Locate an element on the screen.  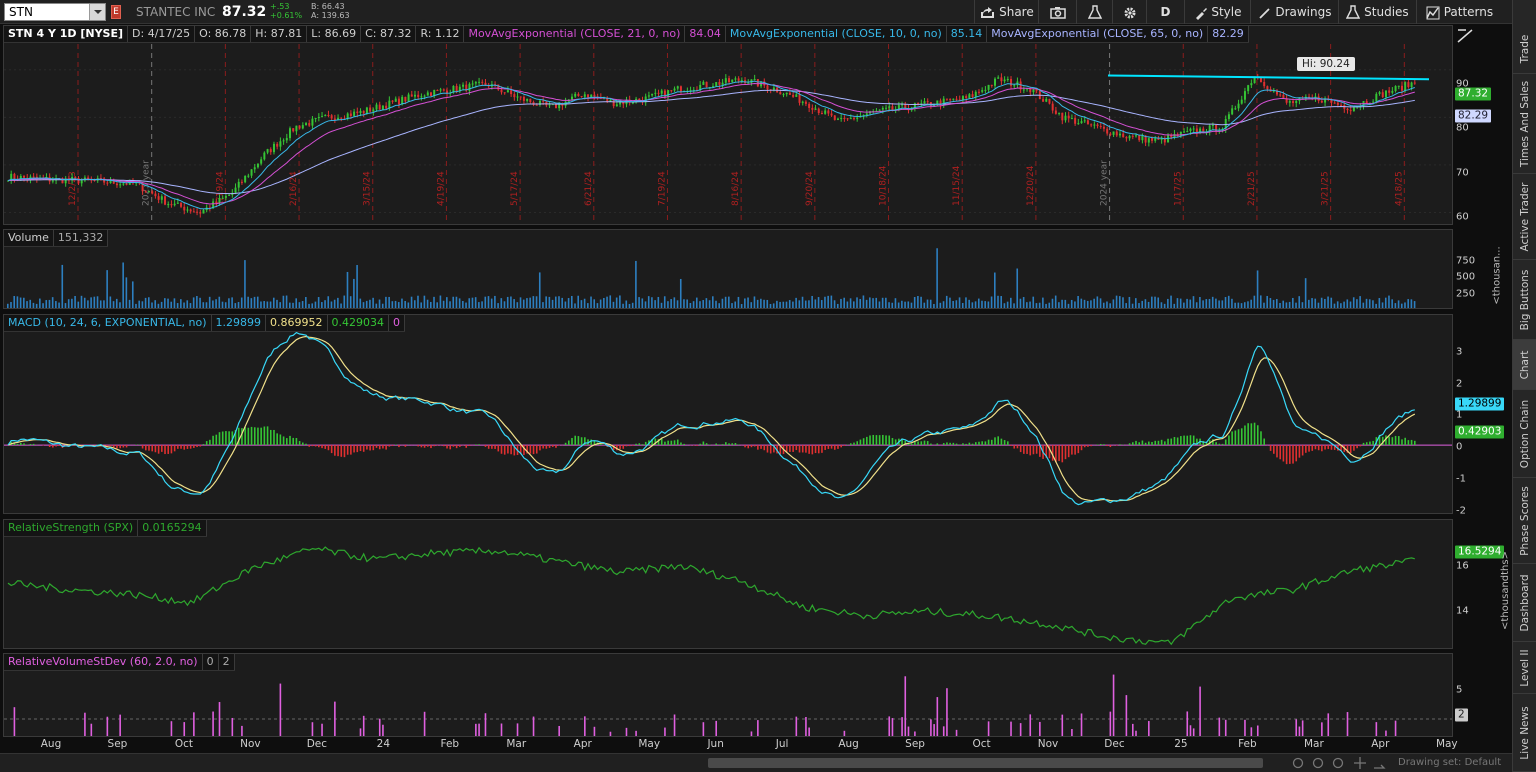
volume-chart is located at coordinates (728, 269).